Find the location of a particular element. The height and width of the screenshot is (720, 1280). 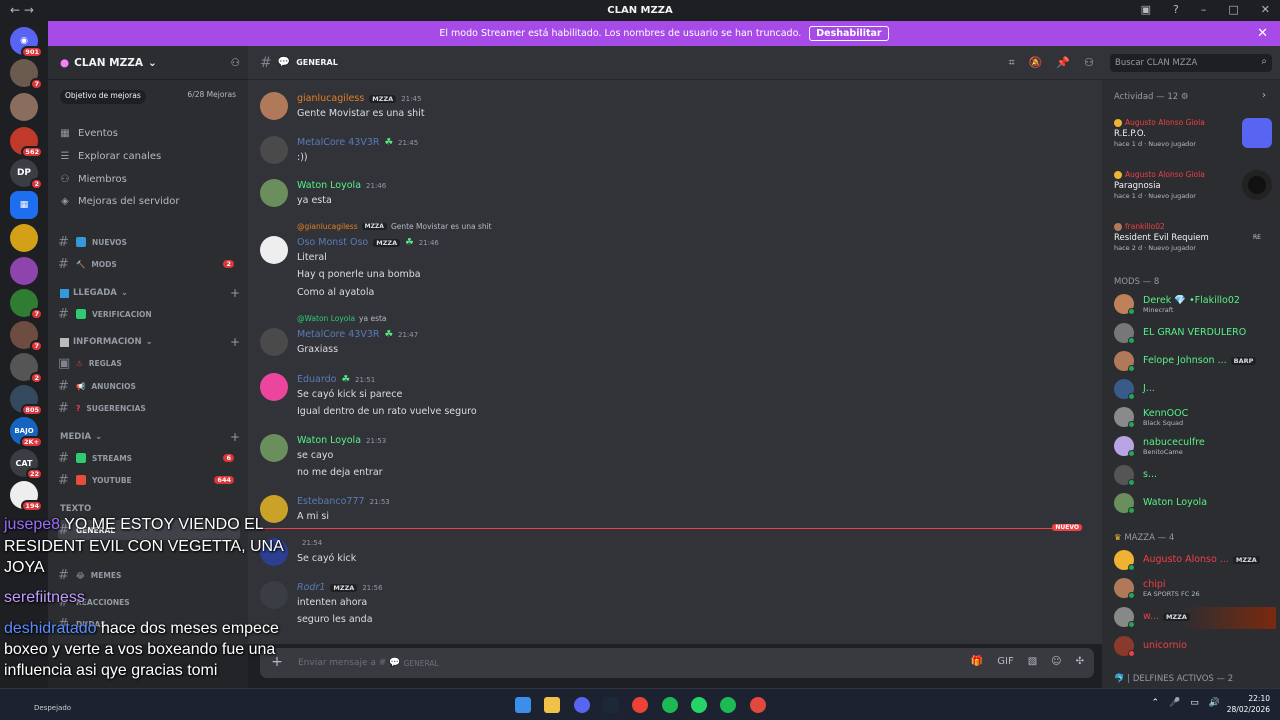

user-panel is located at coordinates (148, 666).